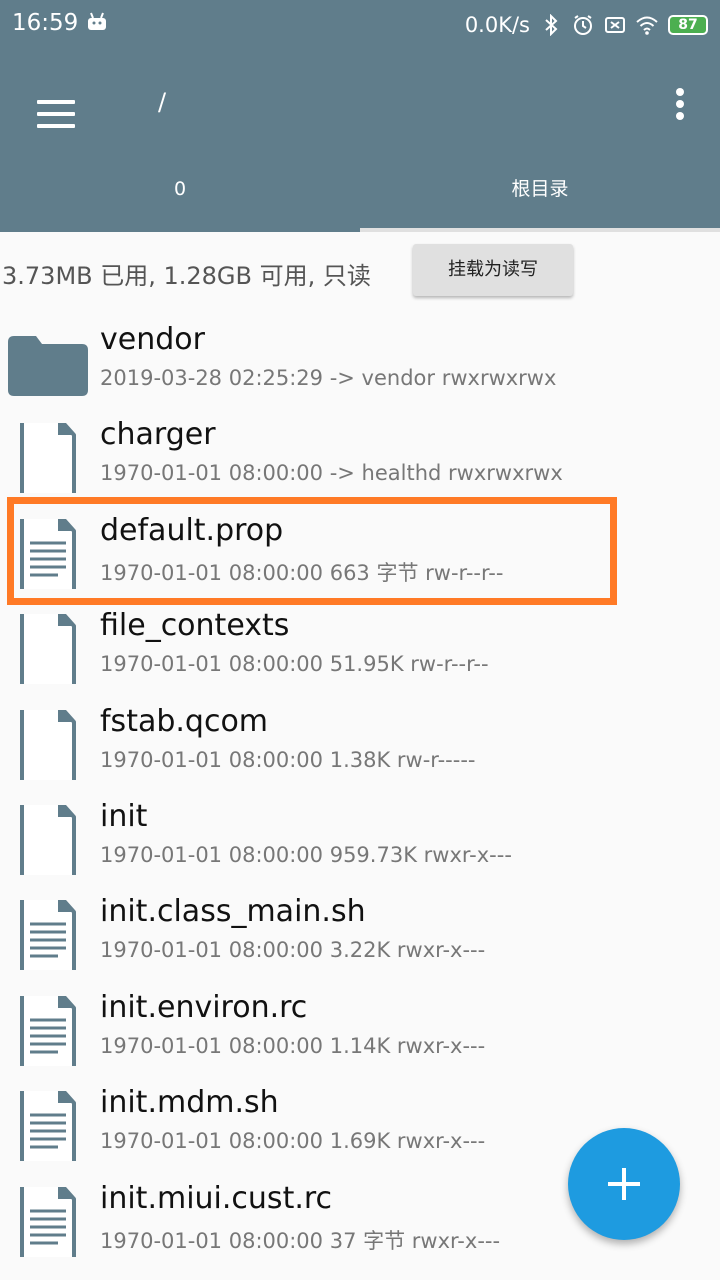 The image size is (720, 1280). What do you see at coordinates (540, 197) in the screenshot?
I see `tab-root: 根目录` at bounding box center [540, 197].